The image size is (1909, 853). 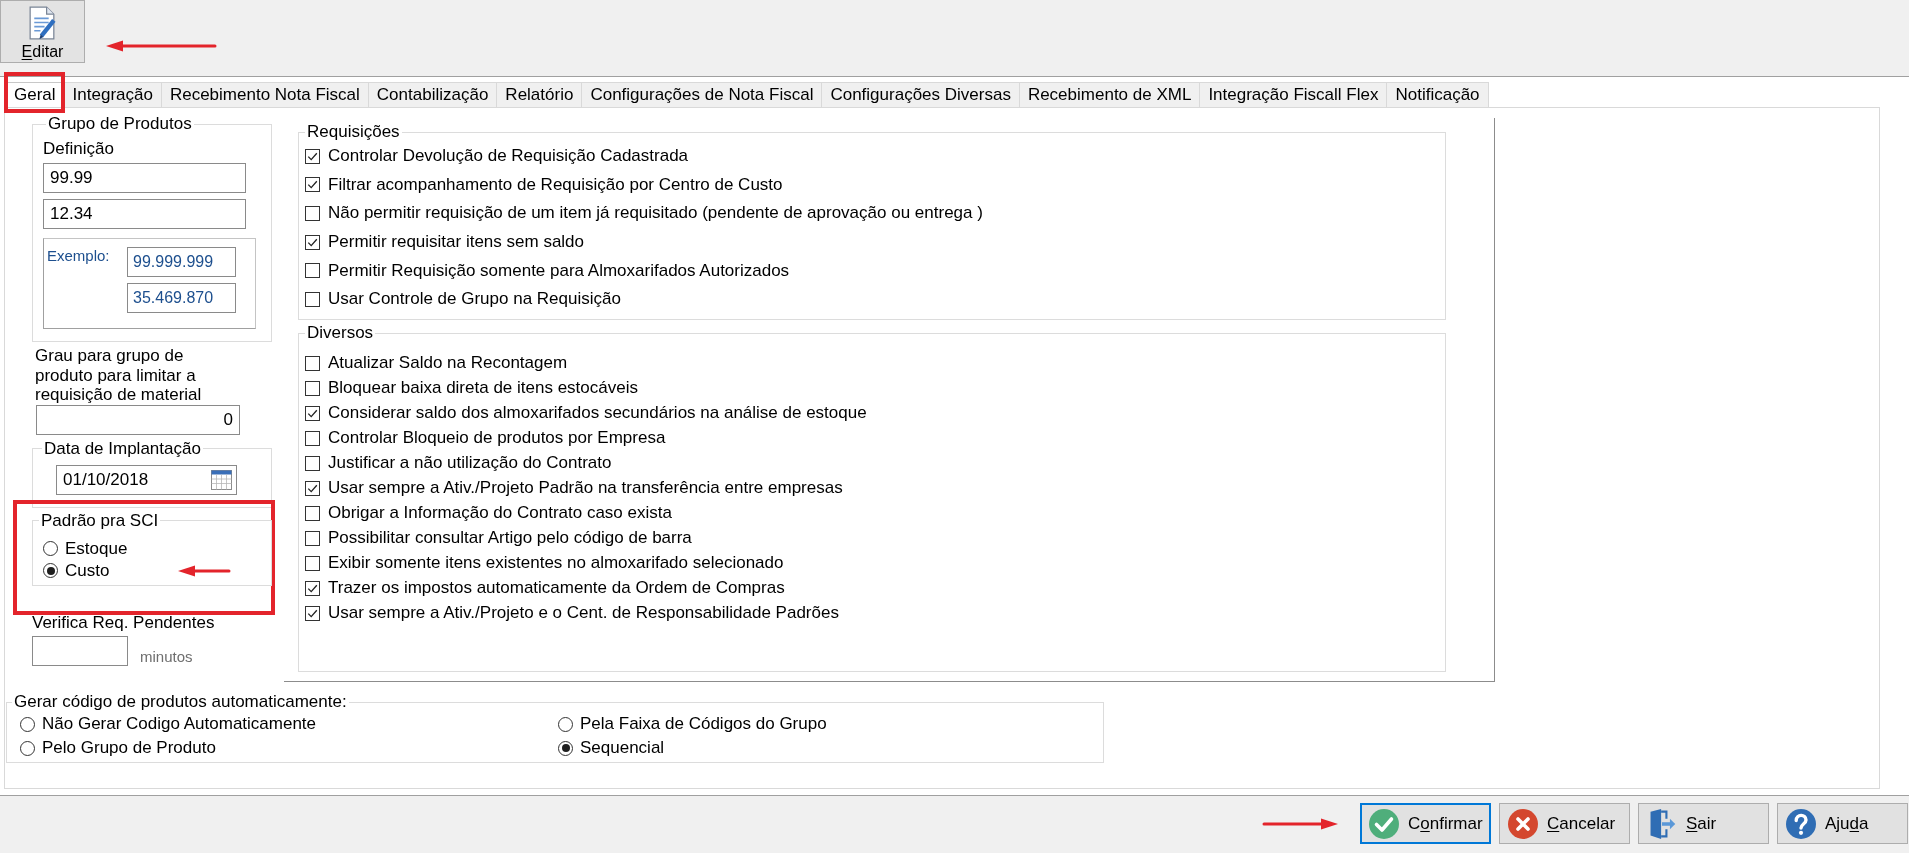 What do you see at coordinates (702, 94) in the screenshot?
I see `tab: Configurações de Nota Fiscal` at bounding box center [702, 94].